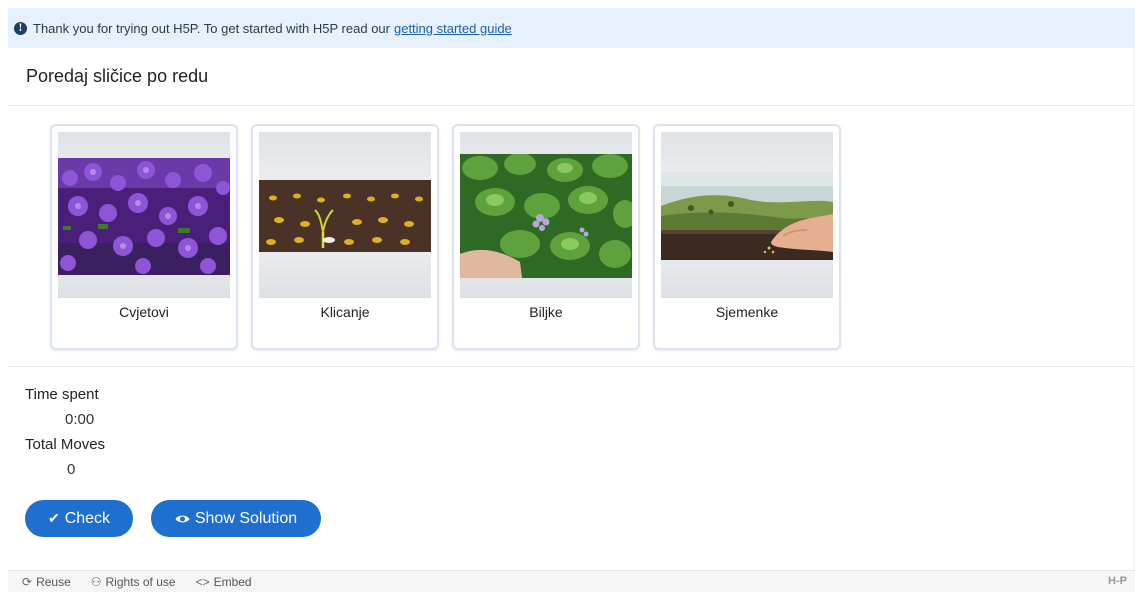 This screenshot has width=1135, height=592. I want to click on show-solution-button: Show Solution, so click(236, 518).